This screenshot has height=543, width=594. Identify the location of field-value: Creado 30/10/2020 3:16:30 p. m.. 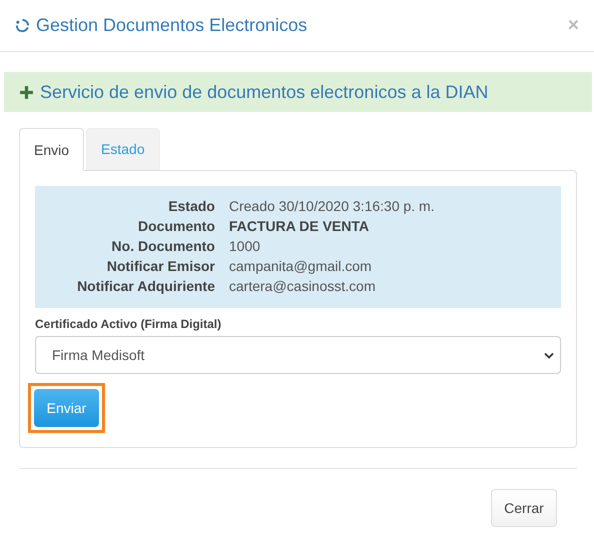
(331, 206).